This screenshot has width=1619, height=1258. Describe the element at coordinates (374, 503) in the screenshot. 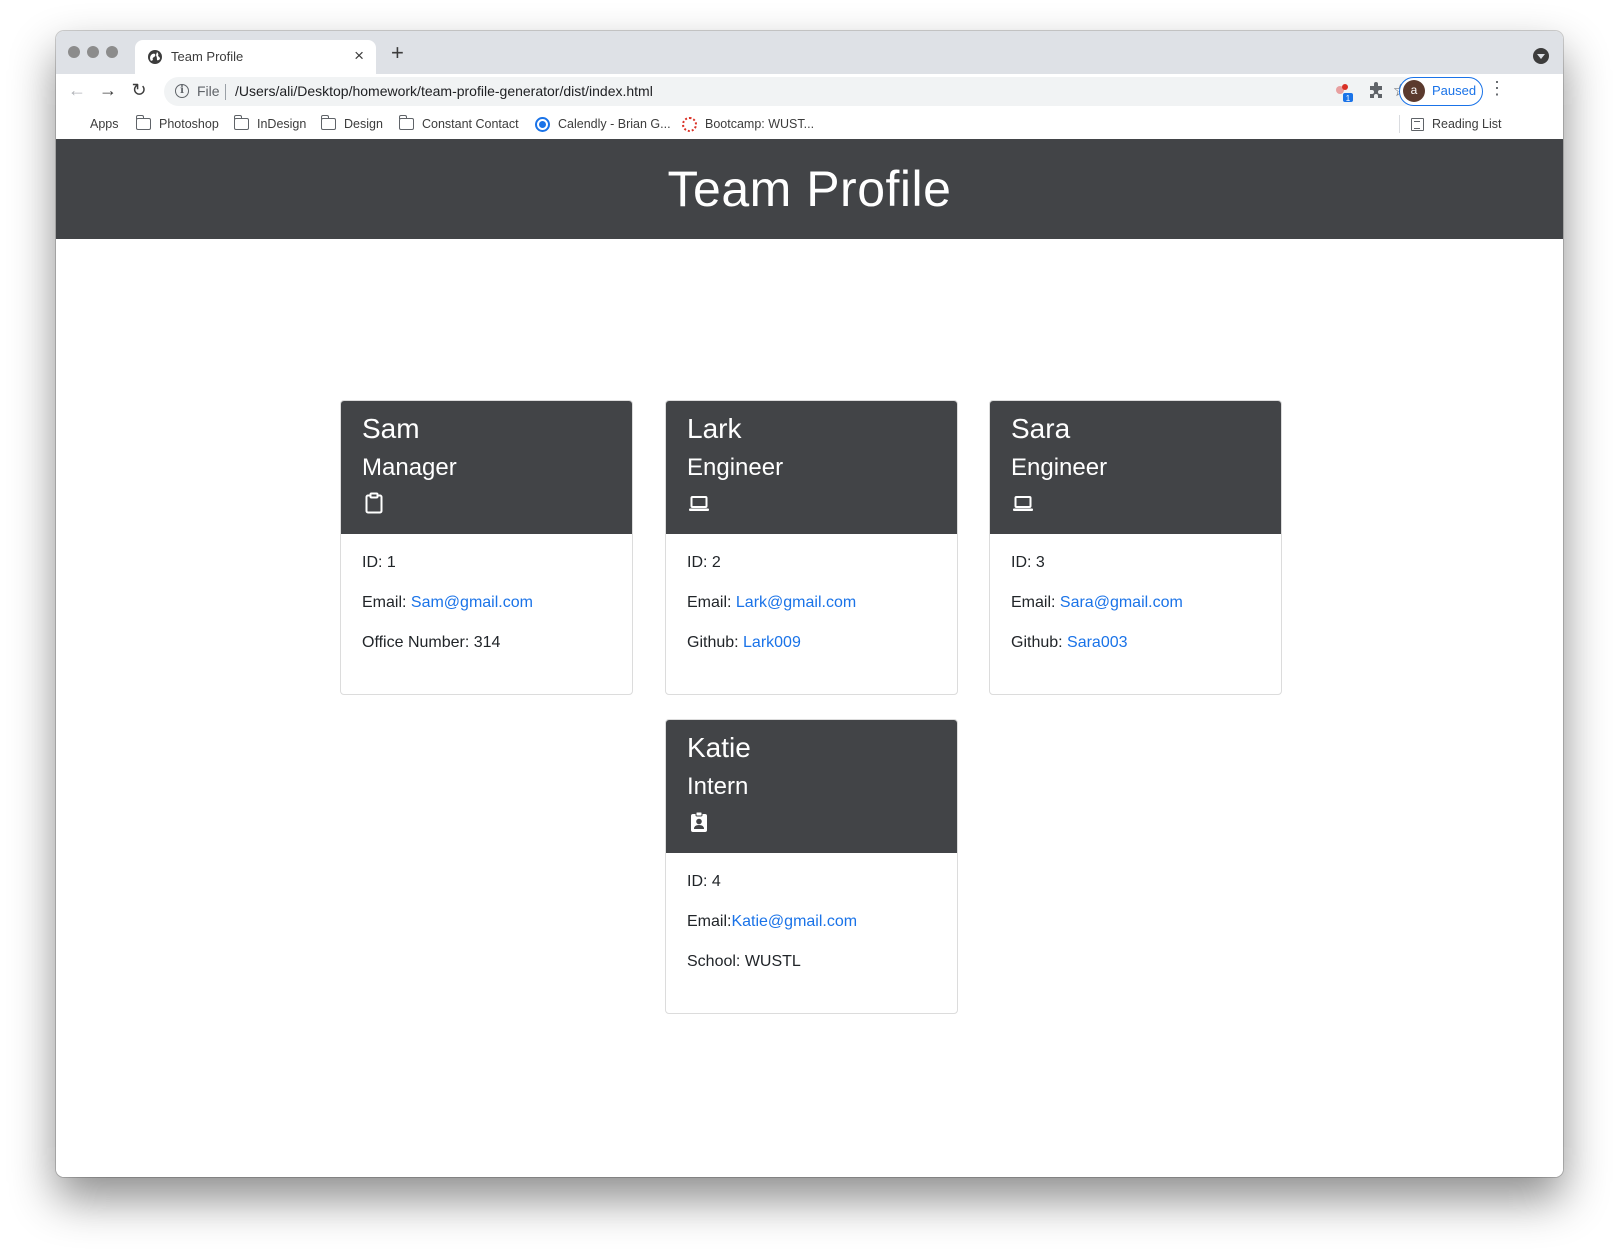

I see `clipboard-icon` at that location.